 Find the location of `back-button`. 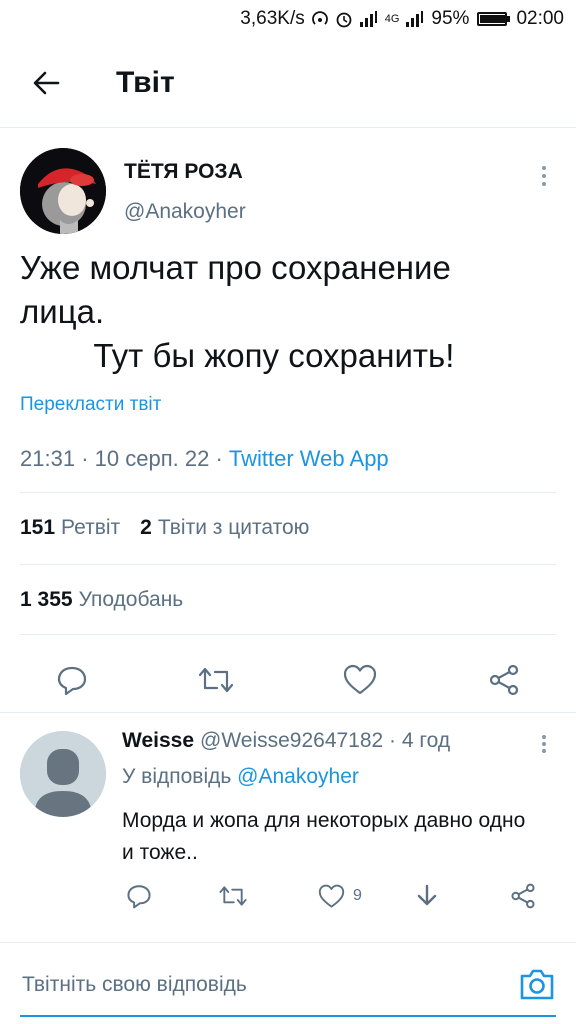

back-button is located at coordinates (46, 83).